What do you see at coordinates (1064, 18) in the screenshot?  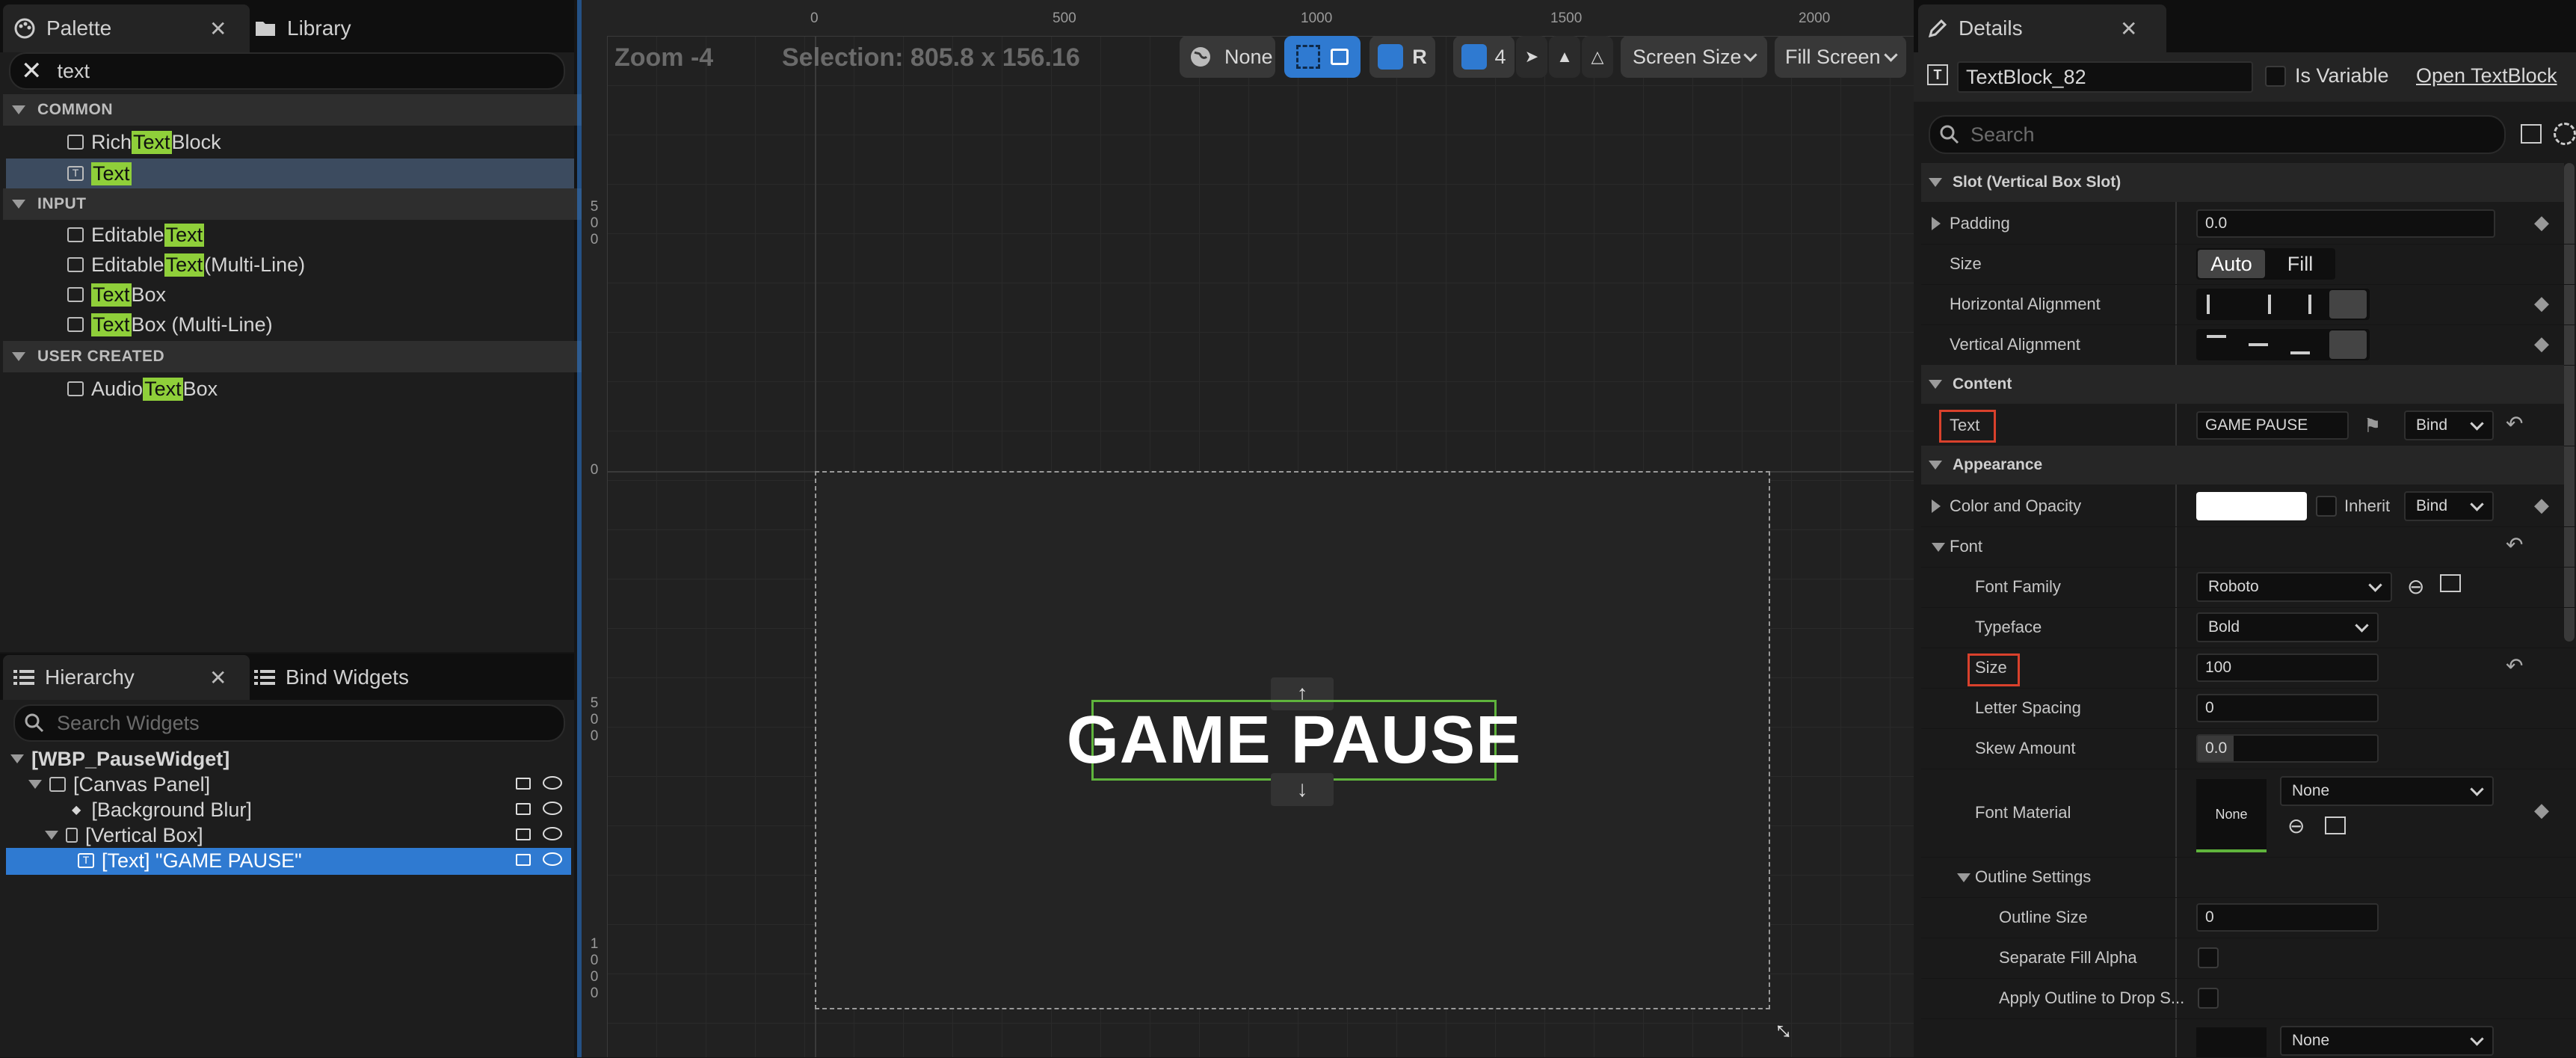 I see `ruler-label: 500` at bounding box center [1064, 18].